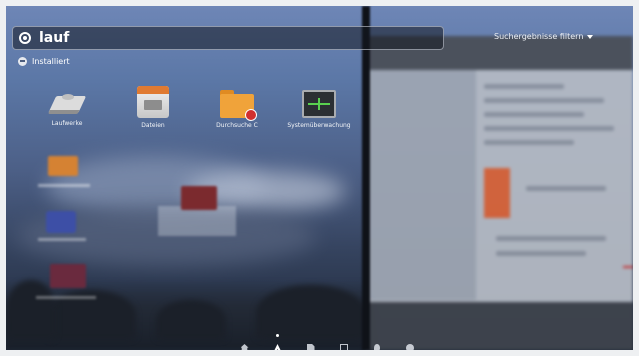  I want to click on video-icon, so click(343, 347).